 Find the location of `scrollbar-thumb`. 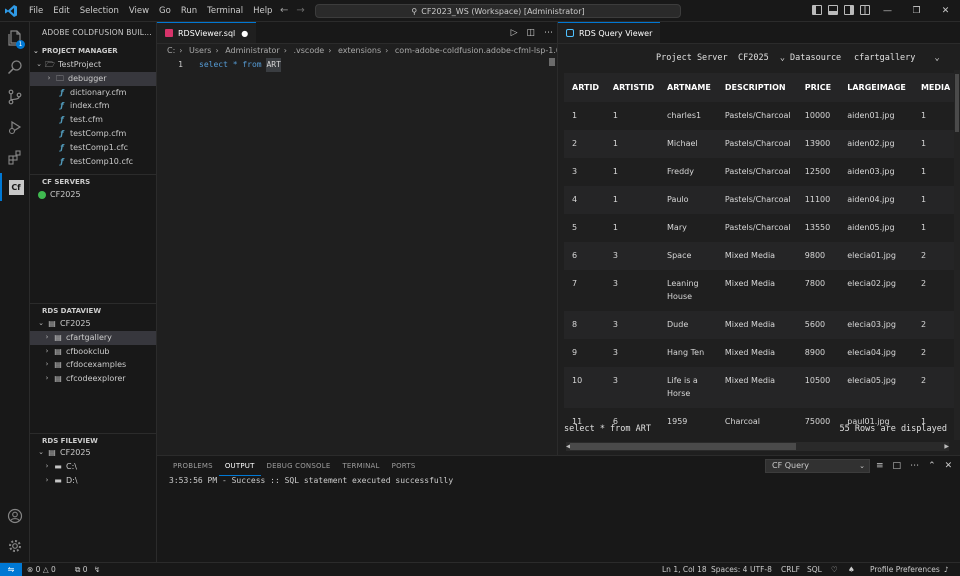

scrollbar-thumb is located at coordinates (683, 446).